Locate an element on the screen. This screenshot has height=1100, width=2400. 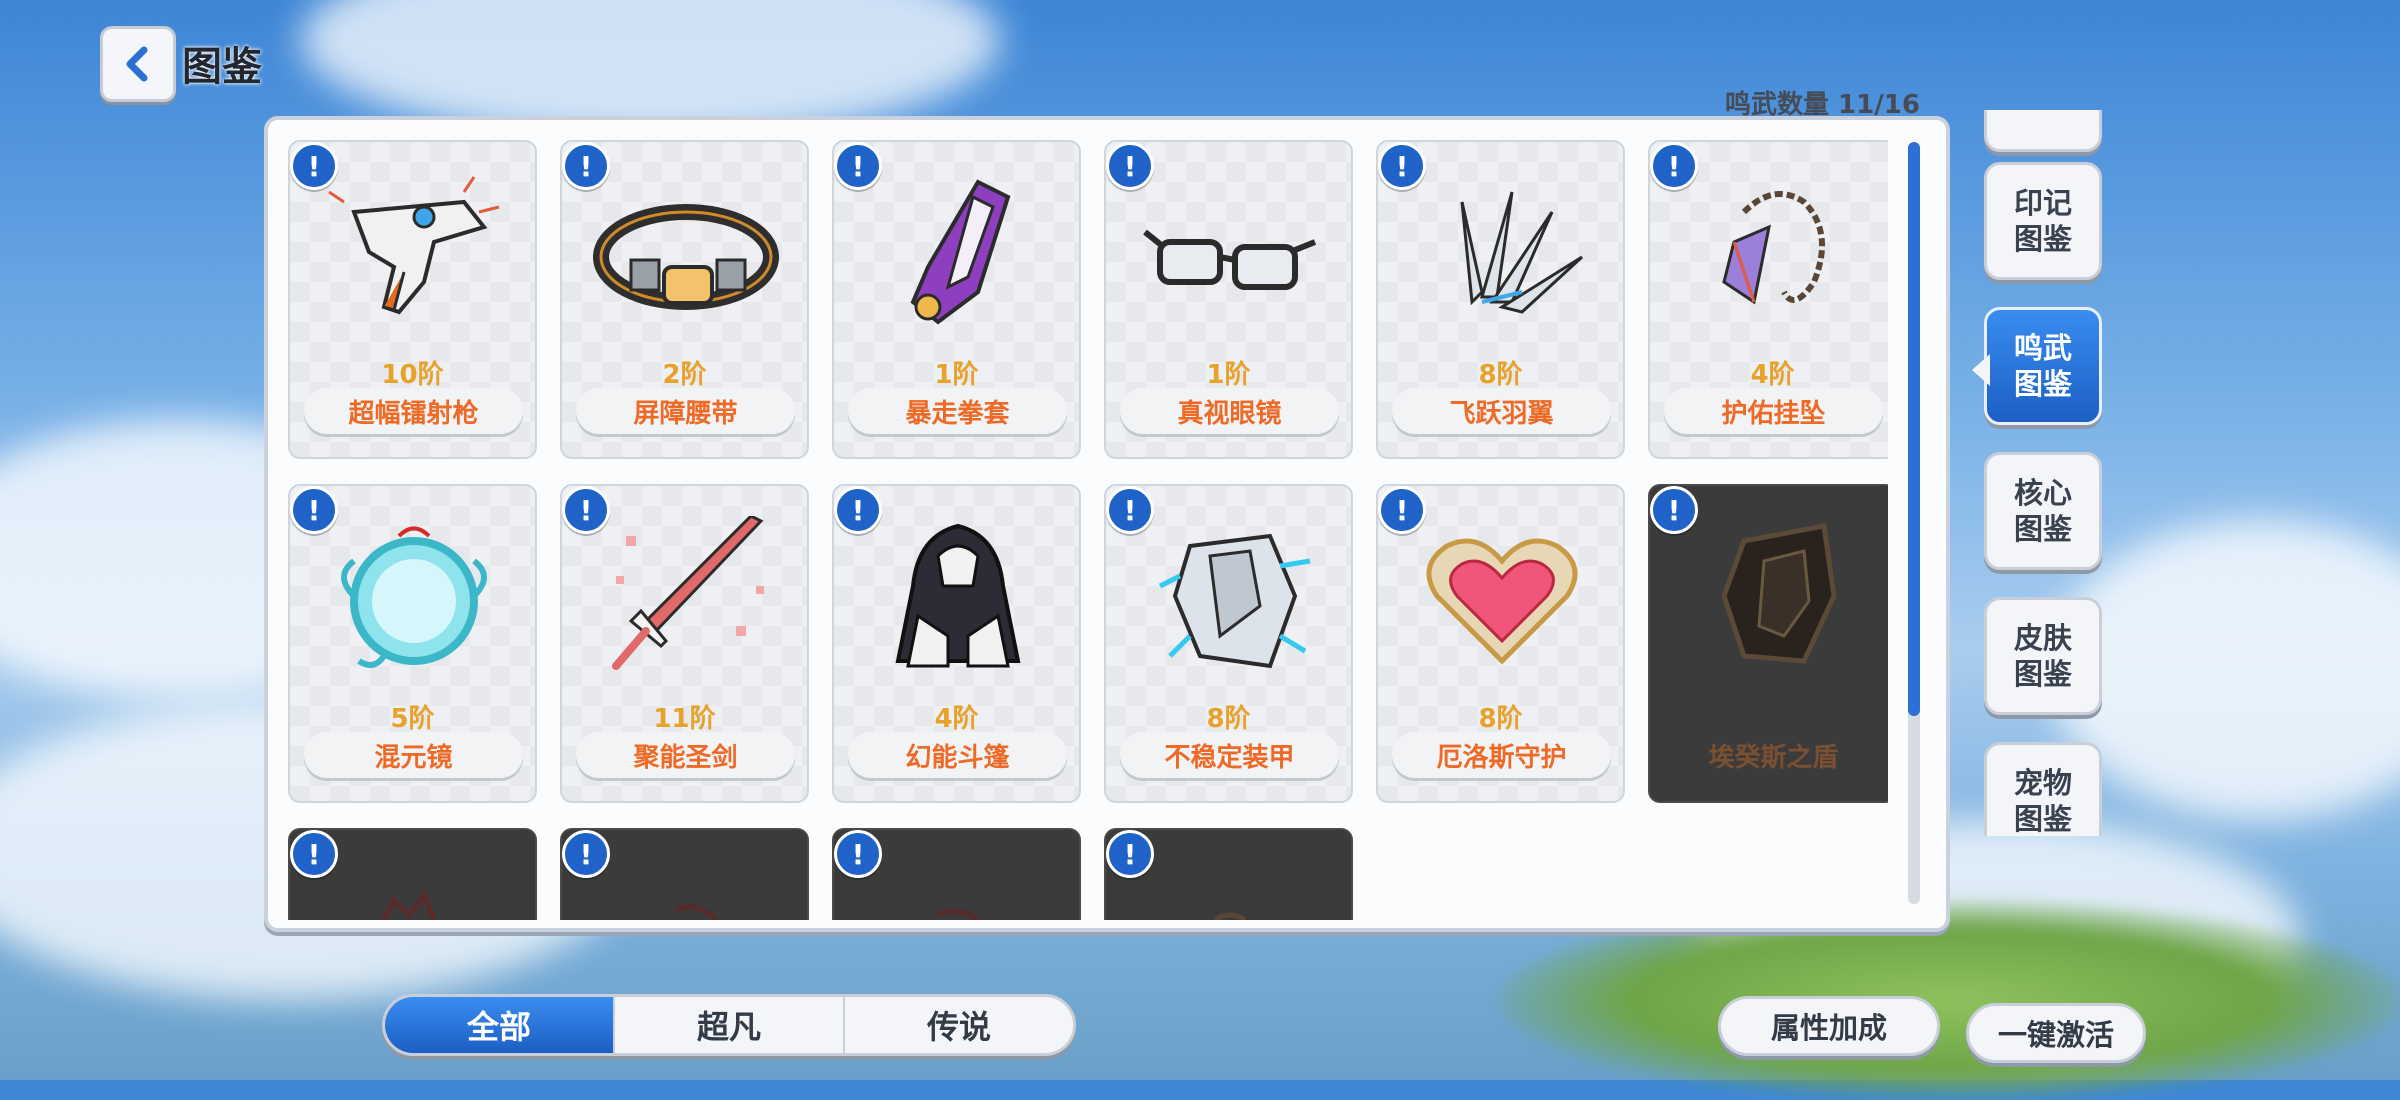
rarity-filter: 全部 超凡 传说 is located at coordinates (729, 1025).